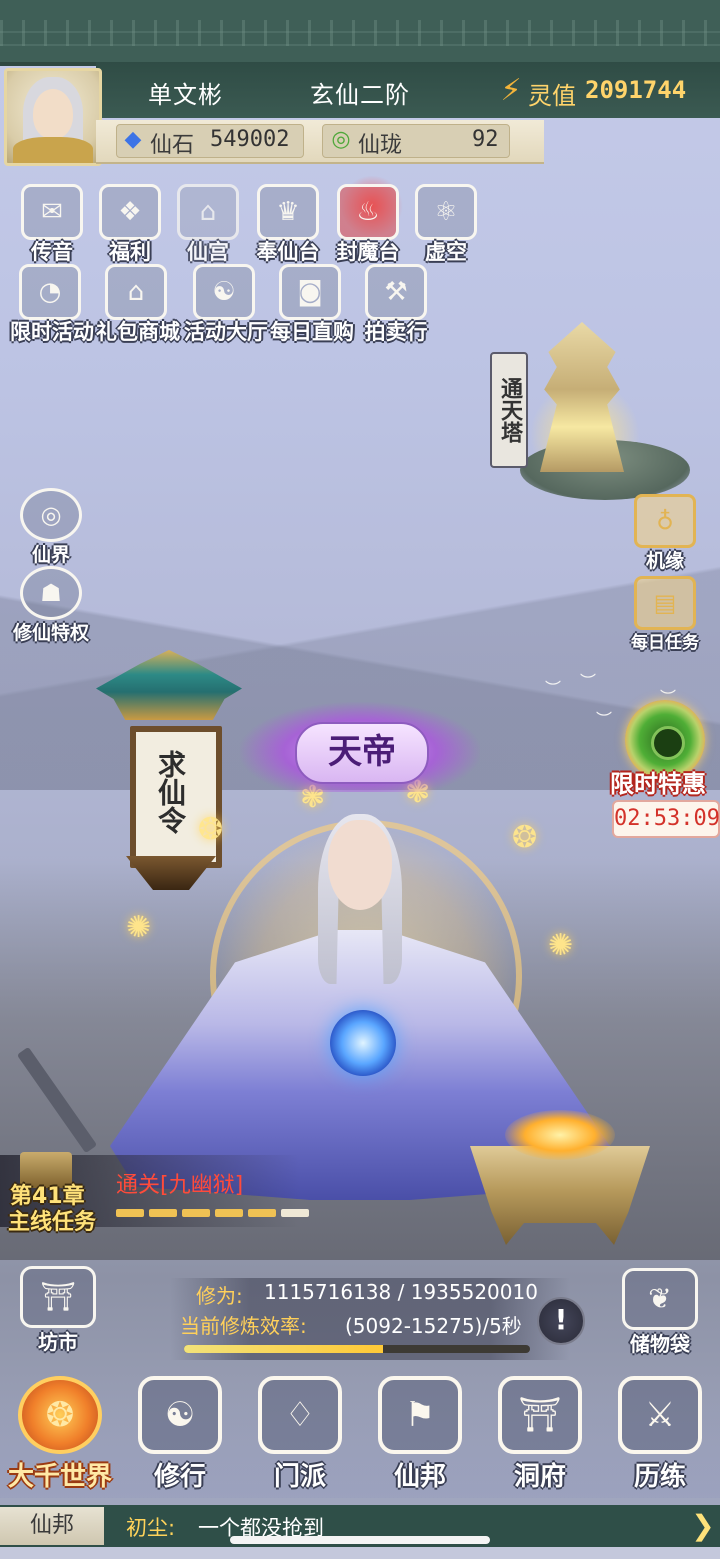 This screenshot has width=720, height=1559. Describe the element at coordinates (665, 603) in the screenshot. I see `scroll-icon: ▤` at that location.